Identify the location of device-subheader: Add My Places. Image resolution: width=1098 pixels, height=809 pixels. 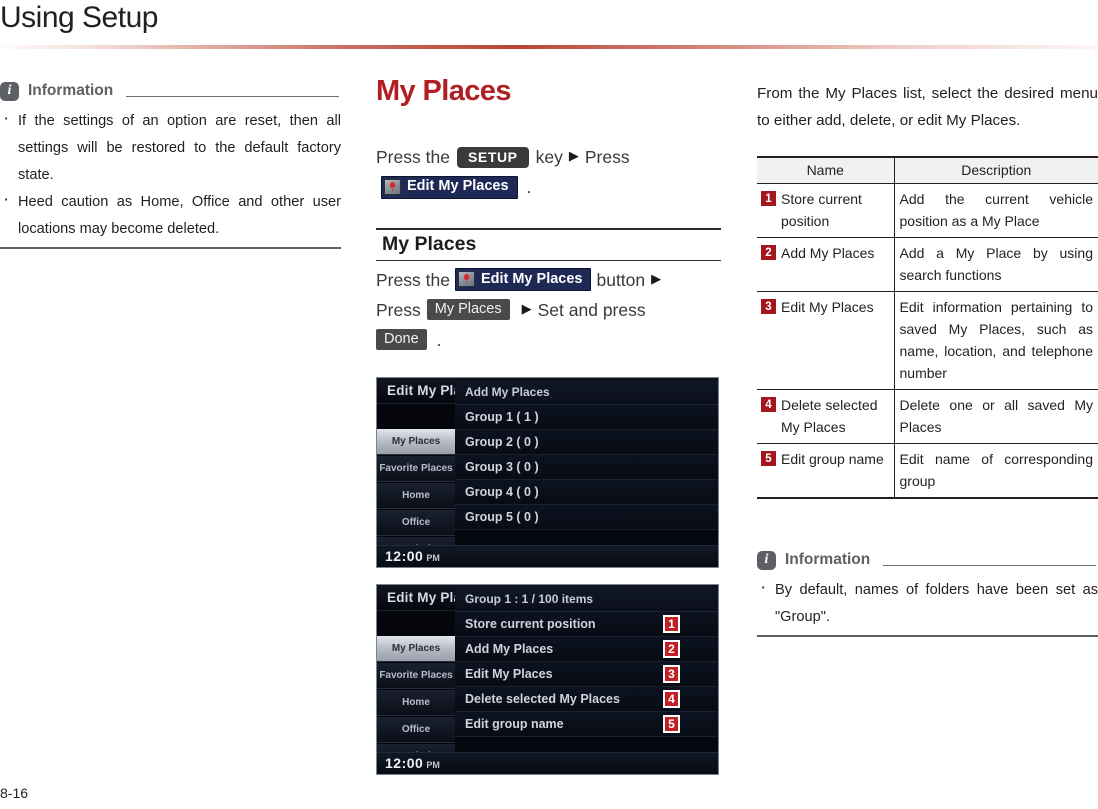
(586, 392).